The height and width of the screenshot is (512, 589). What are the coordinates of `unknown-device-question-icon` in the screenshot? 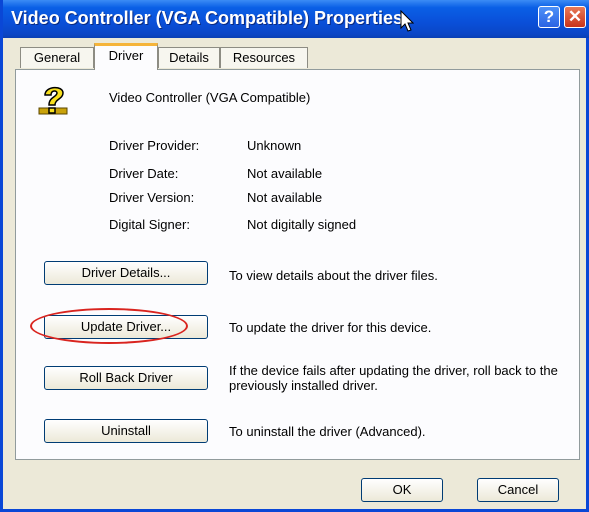 It's located at (54, 102).